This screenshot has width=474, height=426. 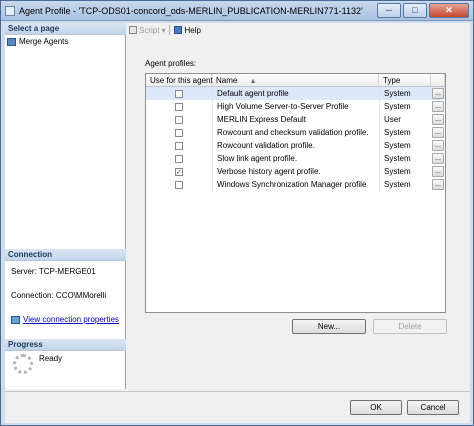 I want to click on server-info: Server: TCP-MERGE01, so click(x=53, y=271).